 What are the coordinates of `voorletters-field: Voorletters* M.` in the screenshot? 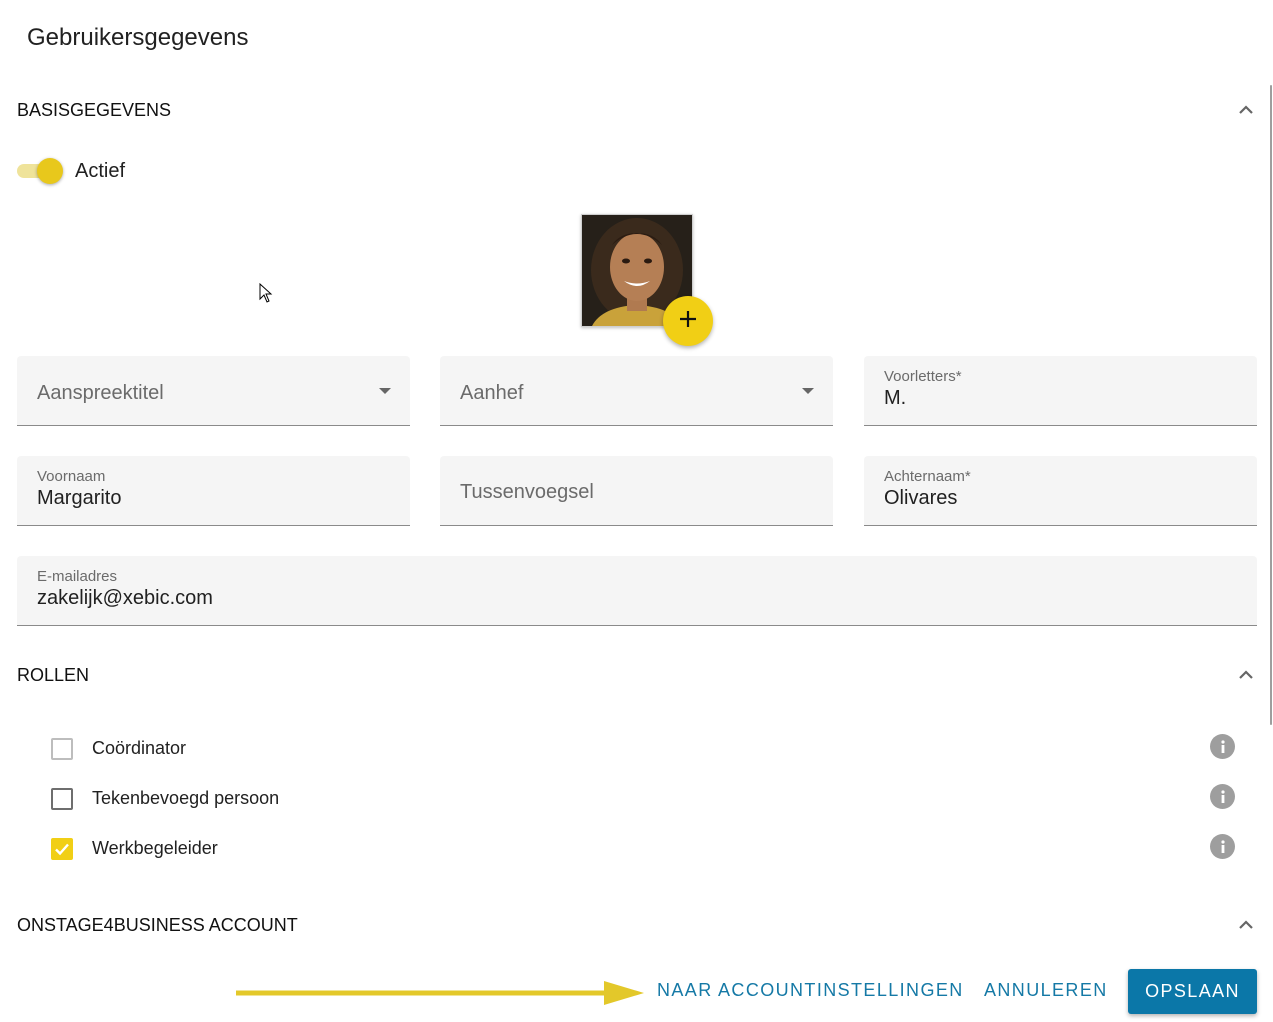 It's located at (1060, 391).